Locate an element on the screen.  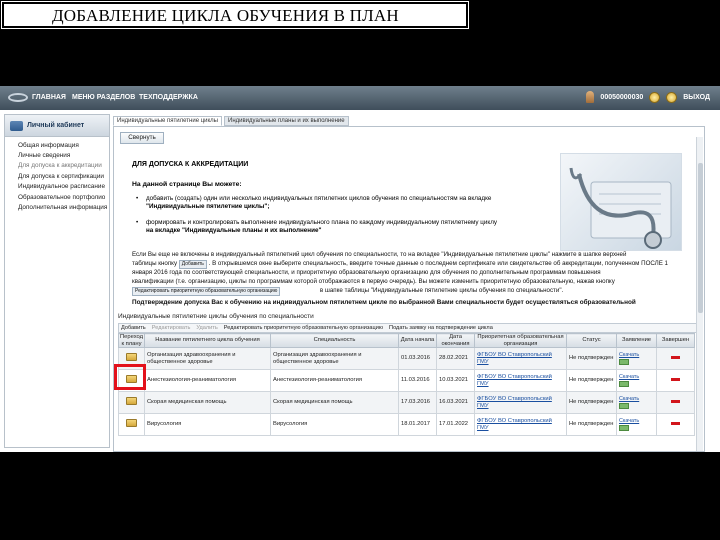
info-text: таблицы кнопку is located at coordinates (155, 263).